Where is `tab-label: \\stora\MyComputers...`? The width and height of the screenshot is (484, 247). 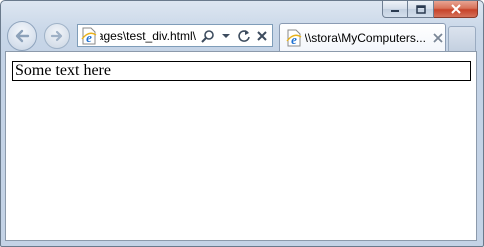 tab-label: \\stora\MyComputers... is located at coordinates (365, 37).